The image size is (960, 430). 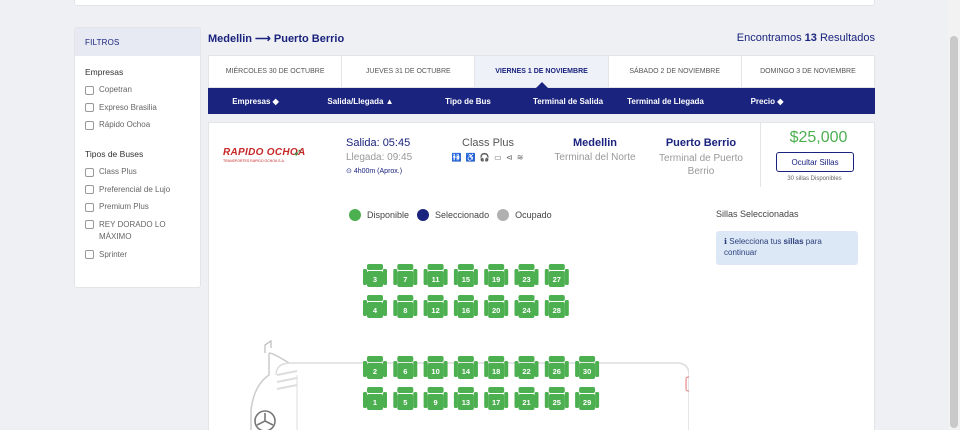 I want to click on seat-14: 14, so click(x=465, y=367).